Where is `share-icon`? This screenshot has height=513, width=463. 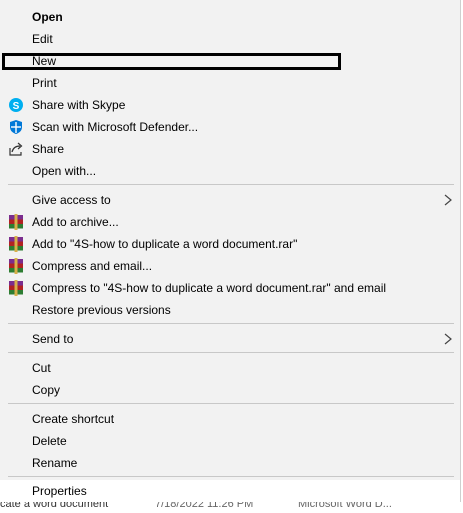 share-icon is located at coordinates (16, 149).